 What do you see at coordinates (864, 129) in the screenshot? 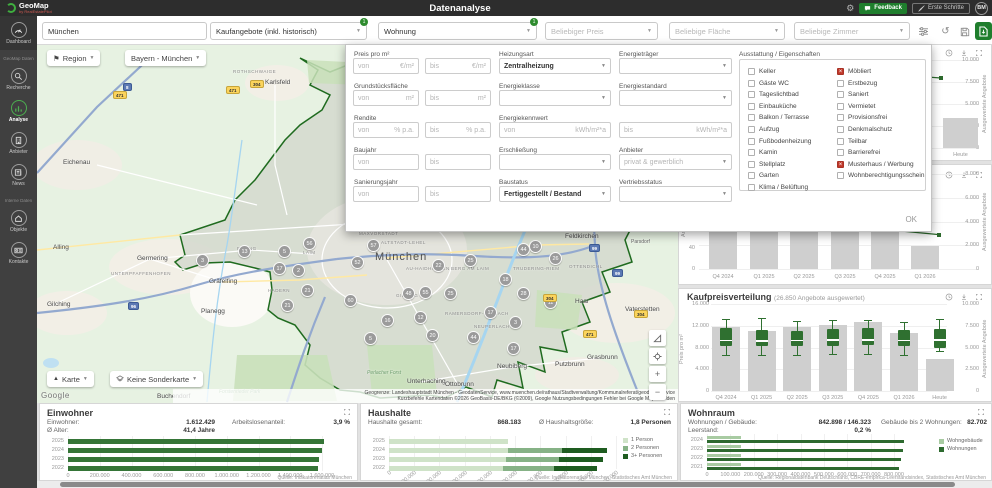
I see `feature-checkbox: Denkmalschutz` at bounding box center [864, 129].